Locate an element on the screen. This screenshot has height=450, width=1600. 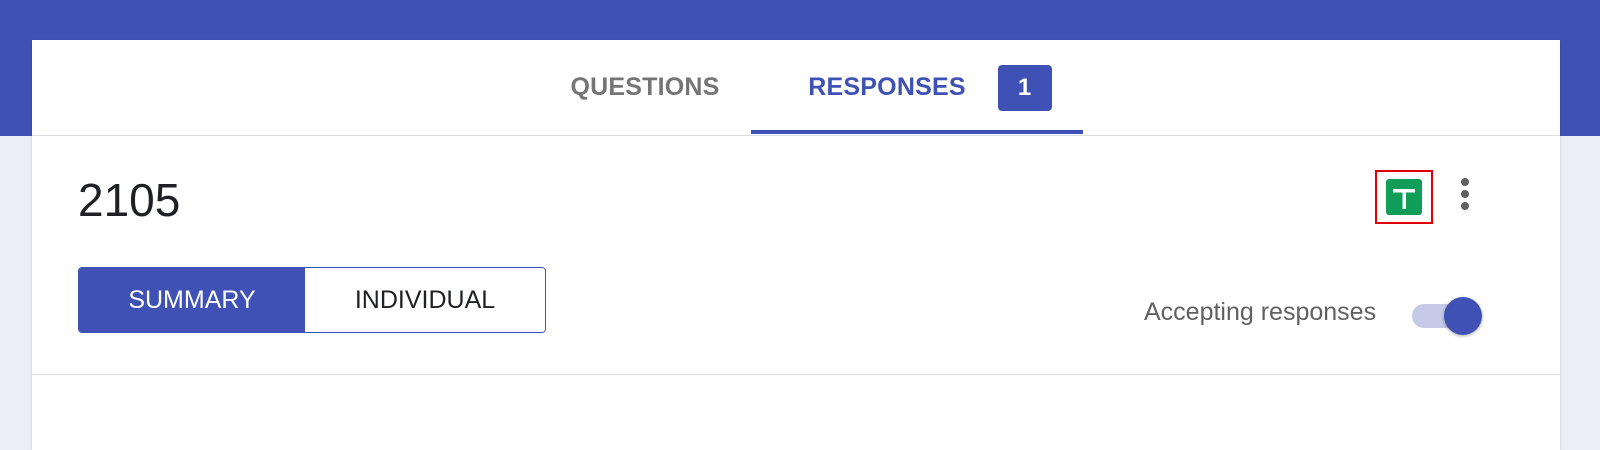
individual-button: INDIVIDUAL is located at coordinates (425, 300).